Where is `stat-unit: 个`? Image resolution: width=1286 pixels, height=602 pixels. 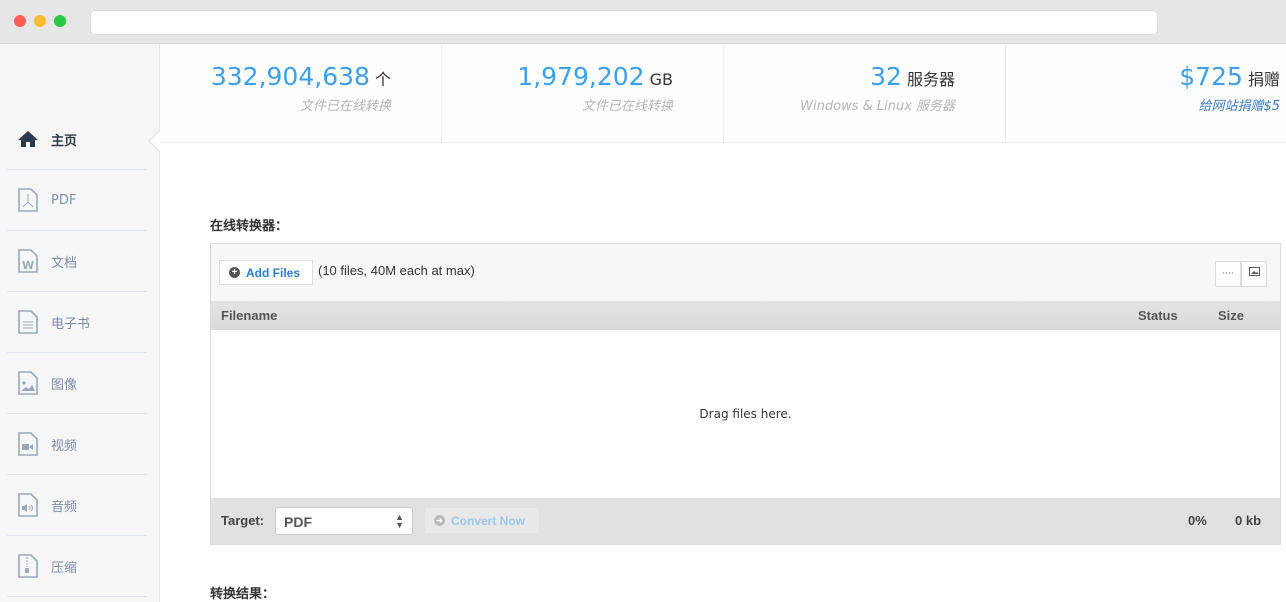
stat-unit: 个 is located at coordinates (383, 79).